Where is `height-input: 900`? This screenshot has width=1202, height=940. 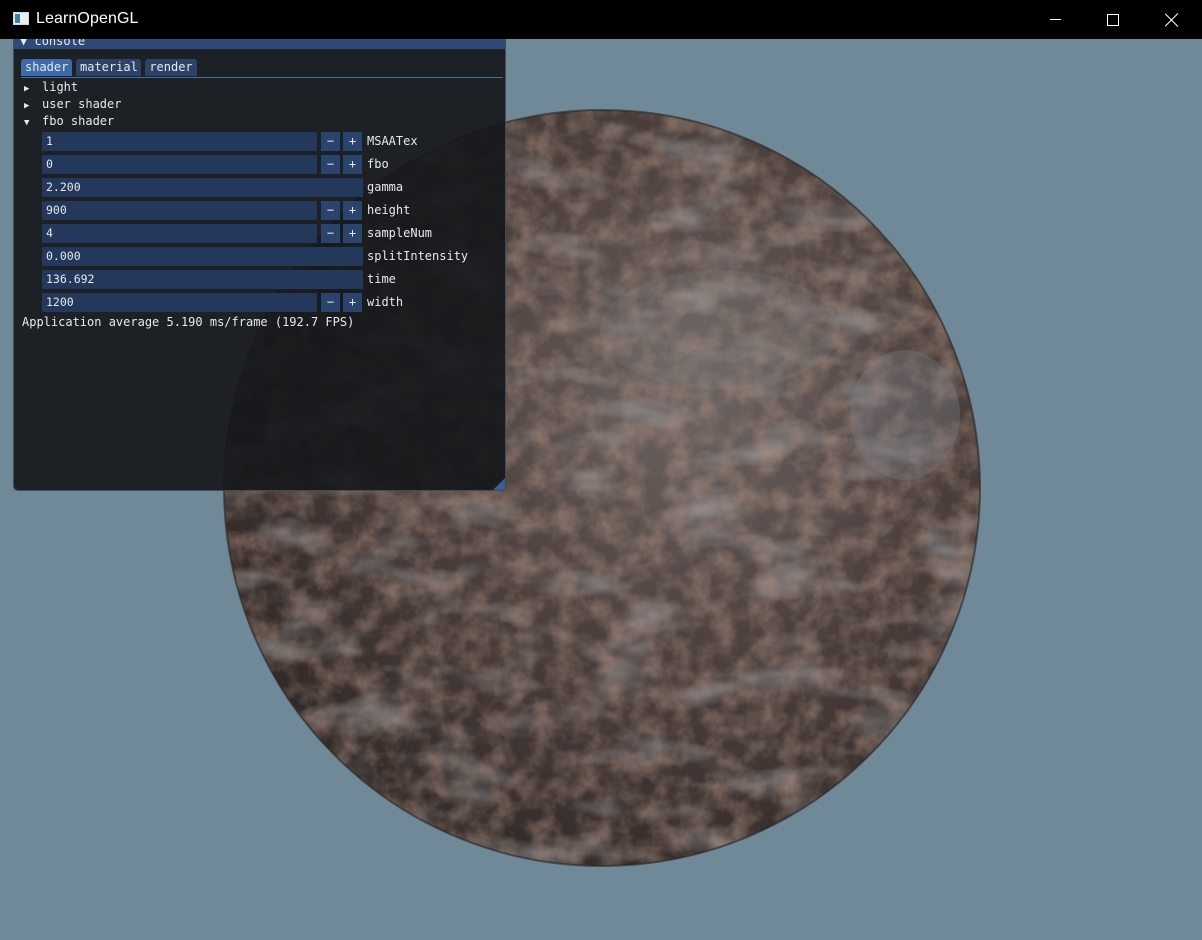
height-input: 900 is located at coordinates (179, 210).